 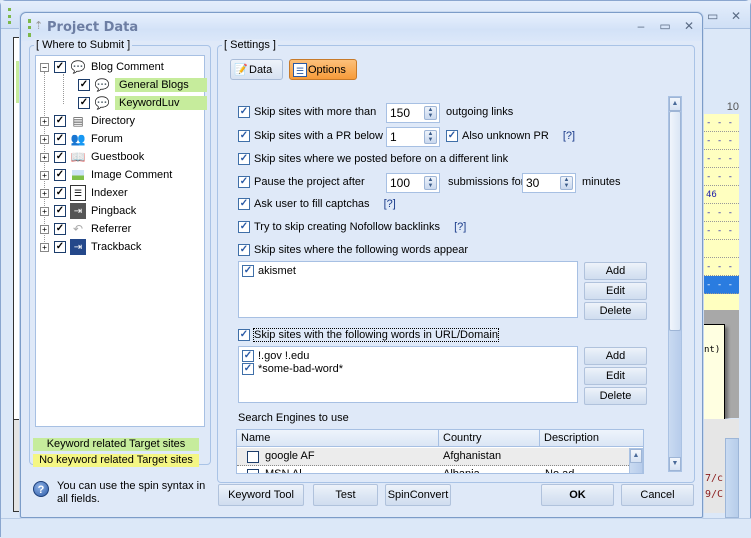 What do you see at coordinates (261, 495) in the screenshot?
I see `keyword-tool-button: Keyword Tool` at bounding box center [261, 495].